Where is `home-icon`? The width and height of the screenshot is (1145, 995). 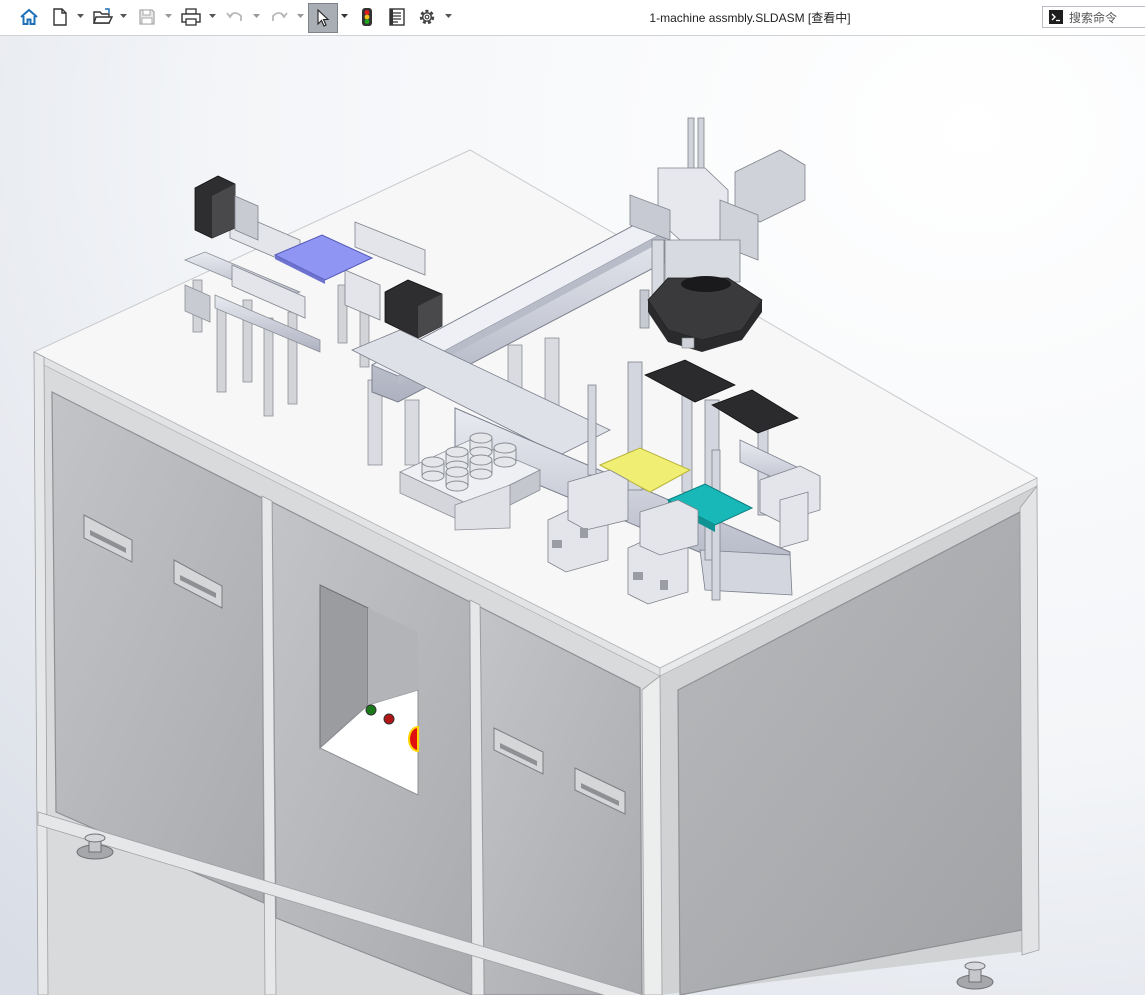 home-icon is located at coordinates (29, 17).